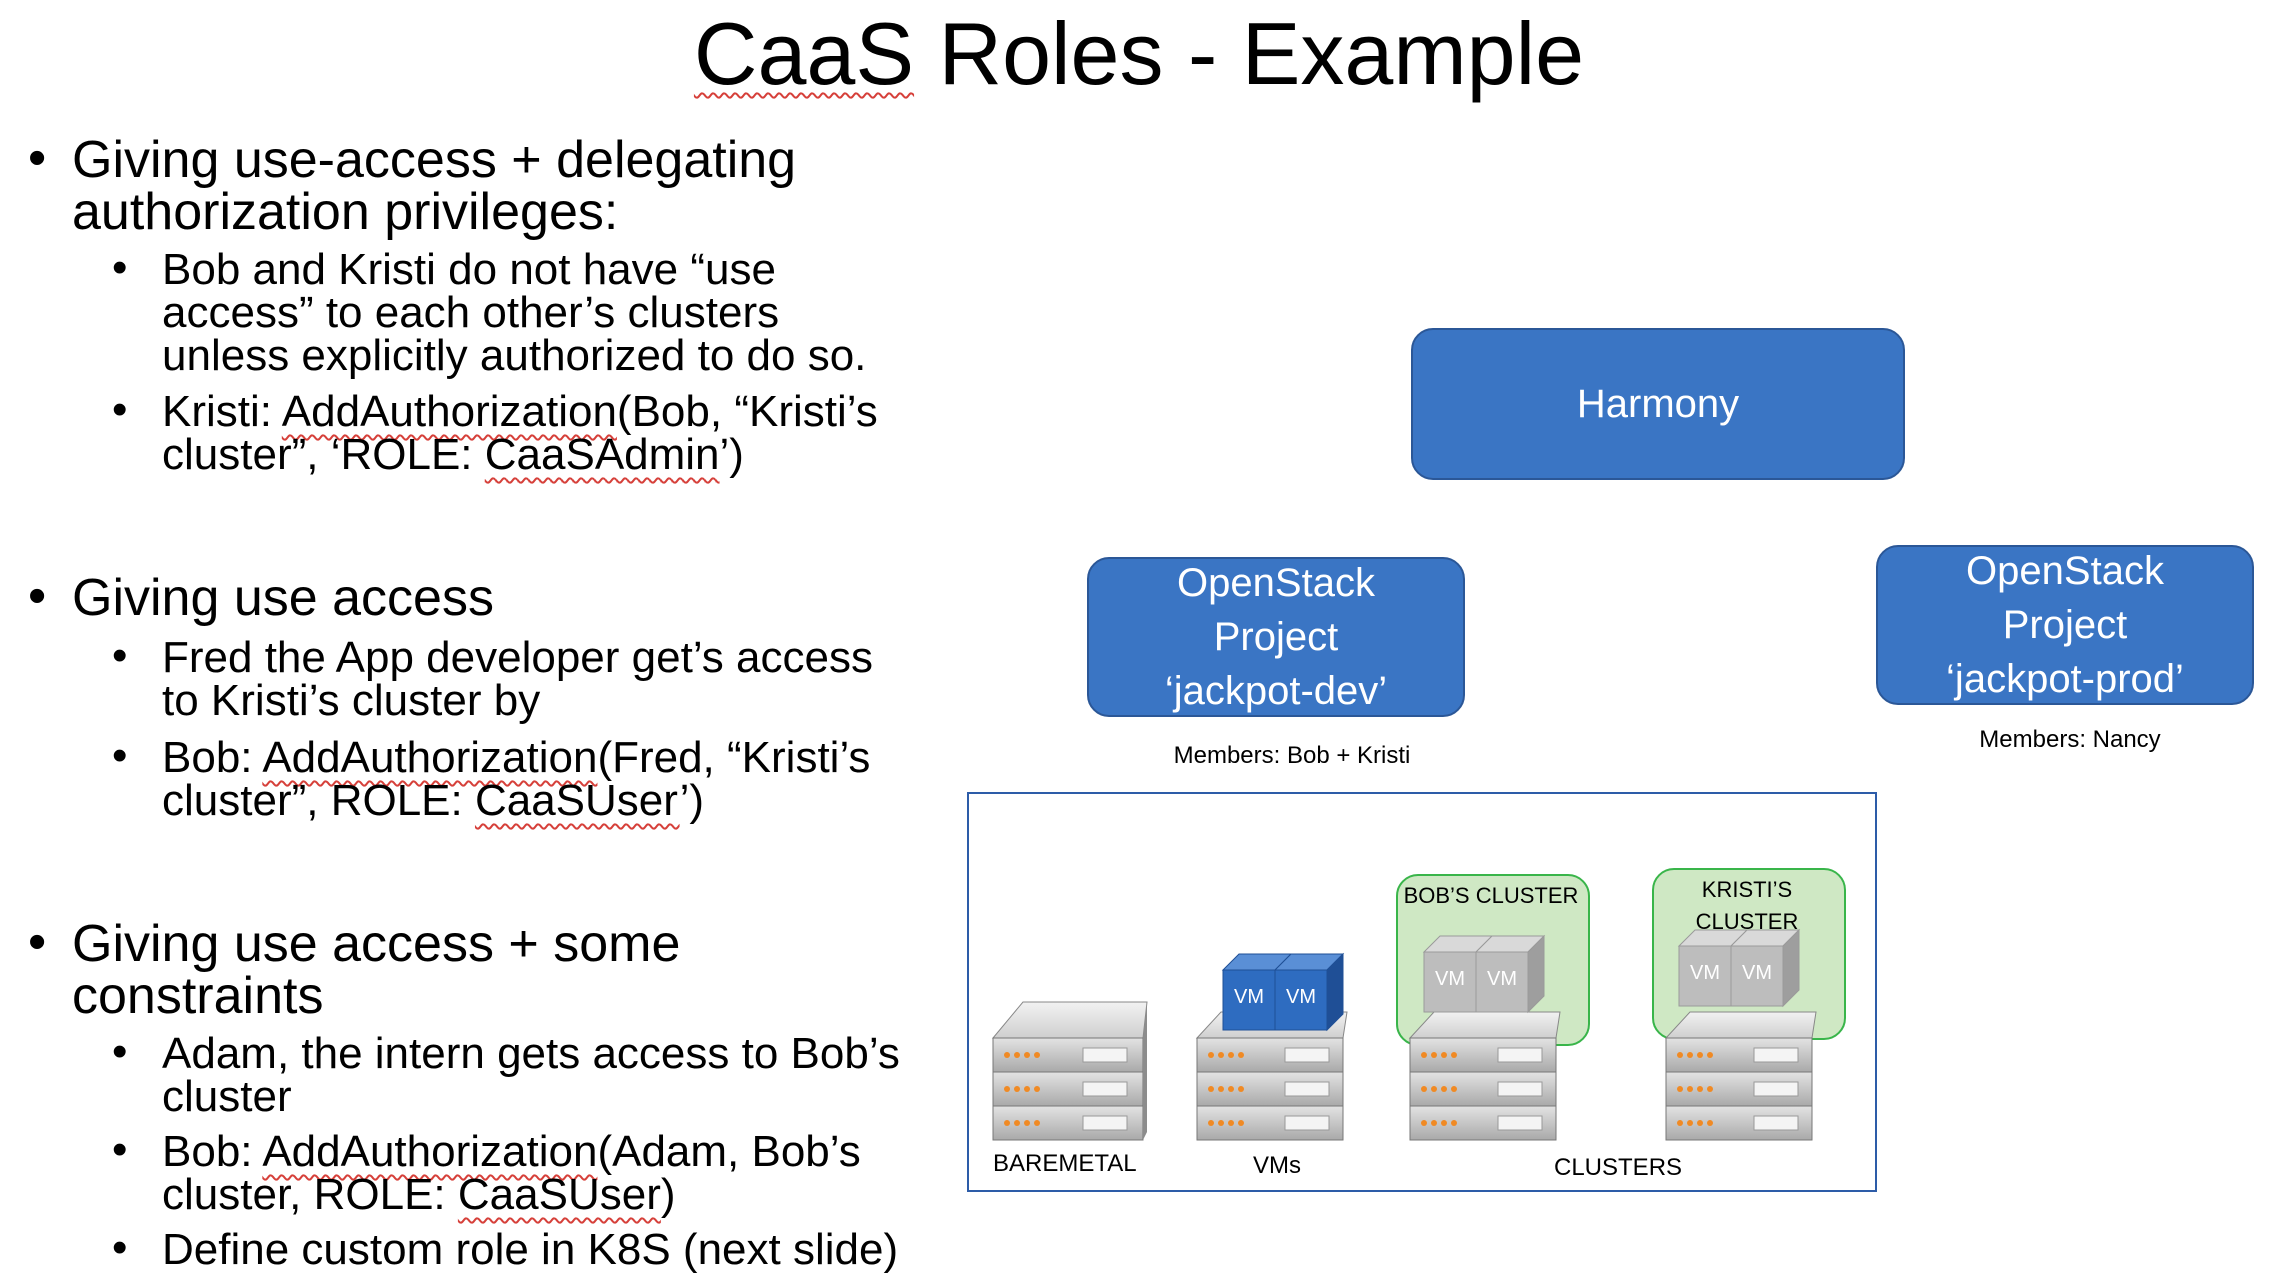  What do you see at coordinates (1404, 1034) in the screenshot?
I see `infrastructure-drawing` at bounding box center [1404, 1034].